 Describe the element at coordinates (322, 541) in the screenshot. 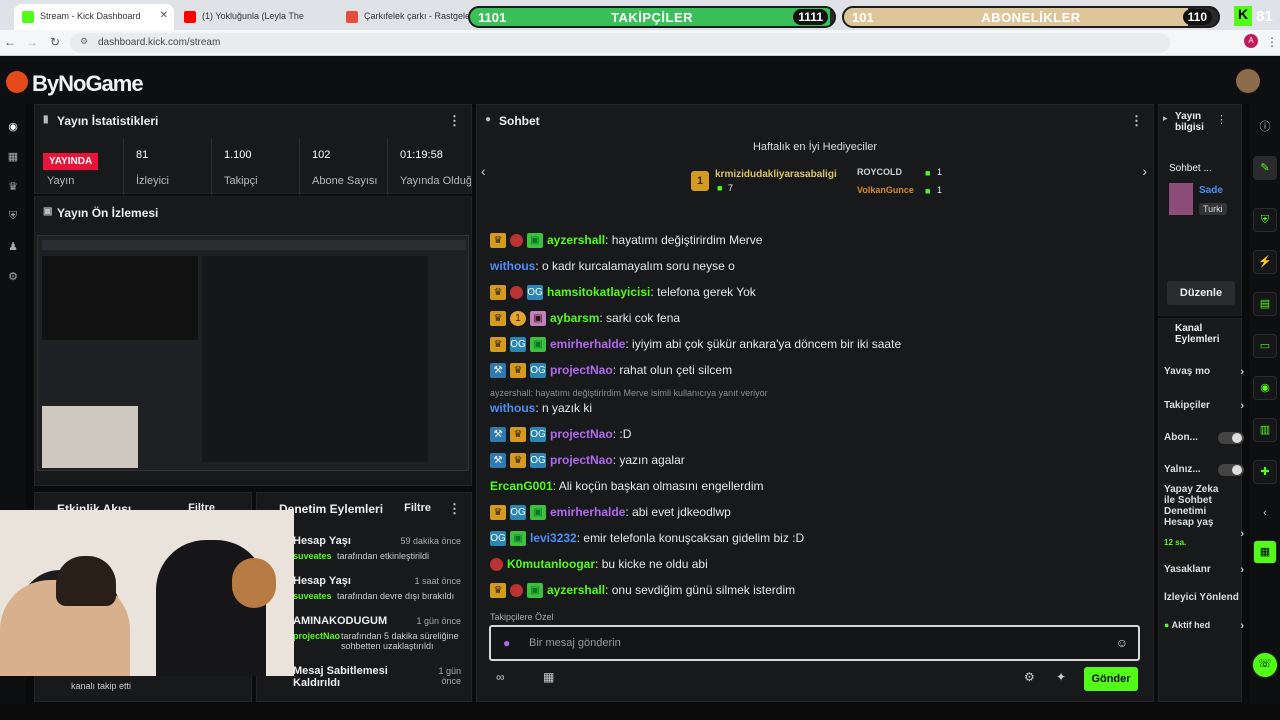

I see `mod-item-title: Hesap Yaşı` at that location.